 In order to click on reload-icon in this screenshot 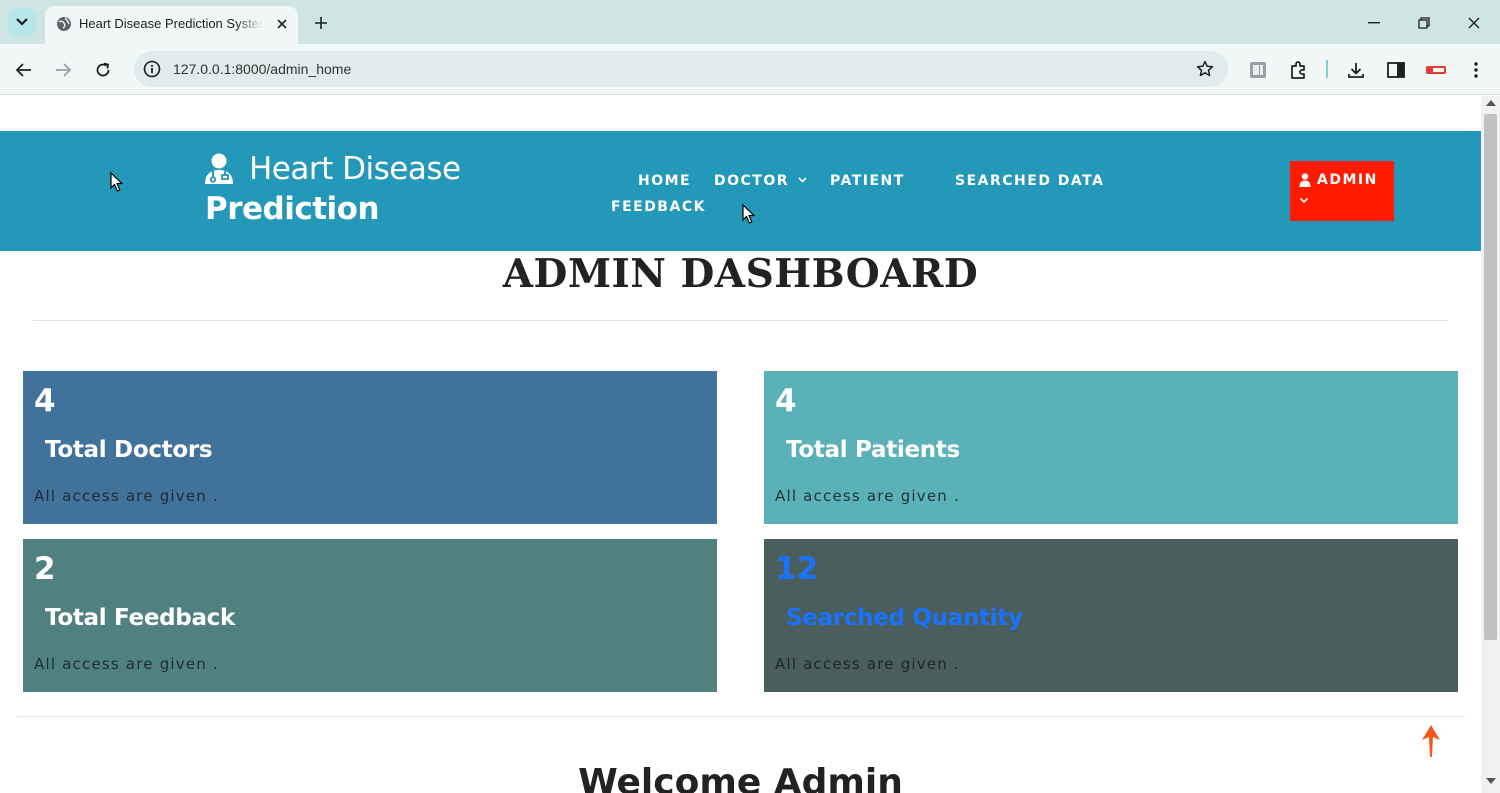, I will do `click(103, 69)`.